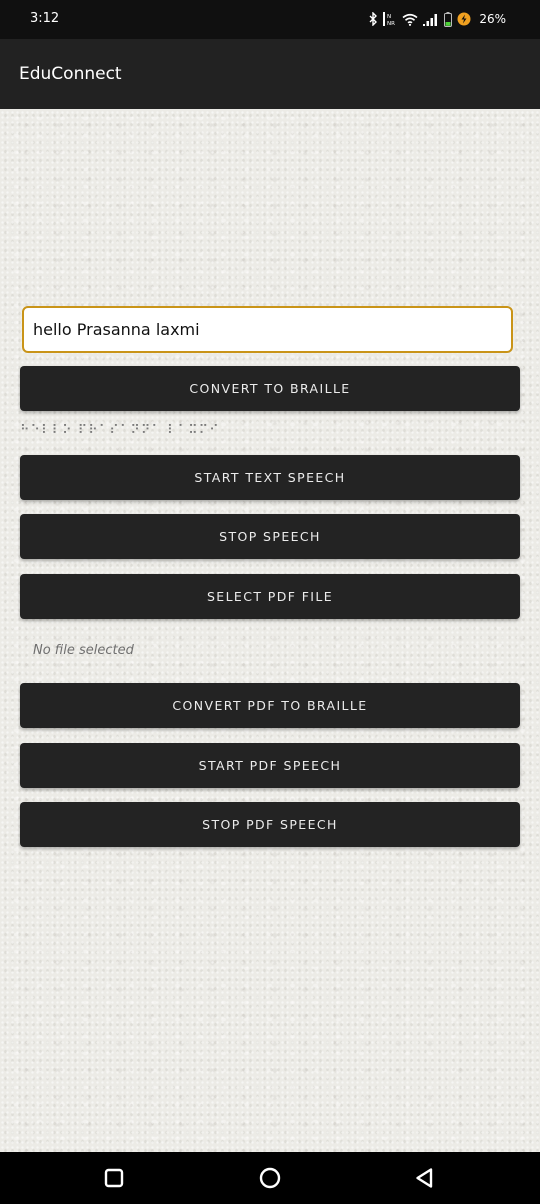  Describe the element at coordinates (373, 19) in the screenshot. I see `bluetooth-icon` at that location.